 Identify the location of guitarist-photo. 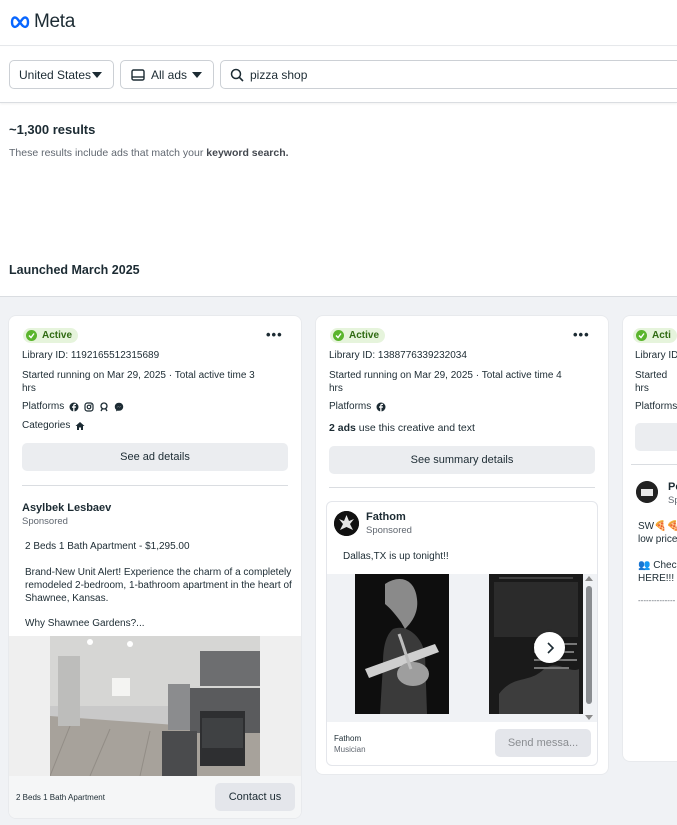
(402, 644).